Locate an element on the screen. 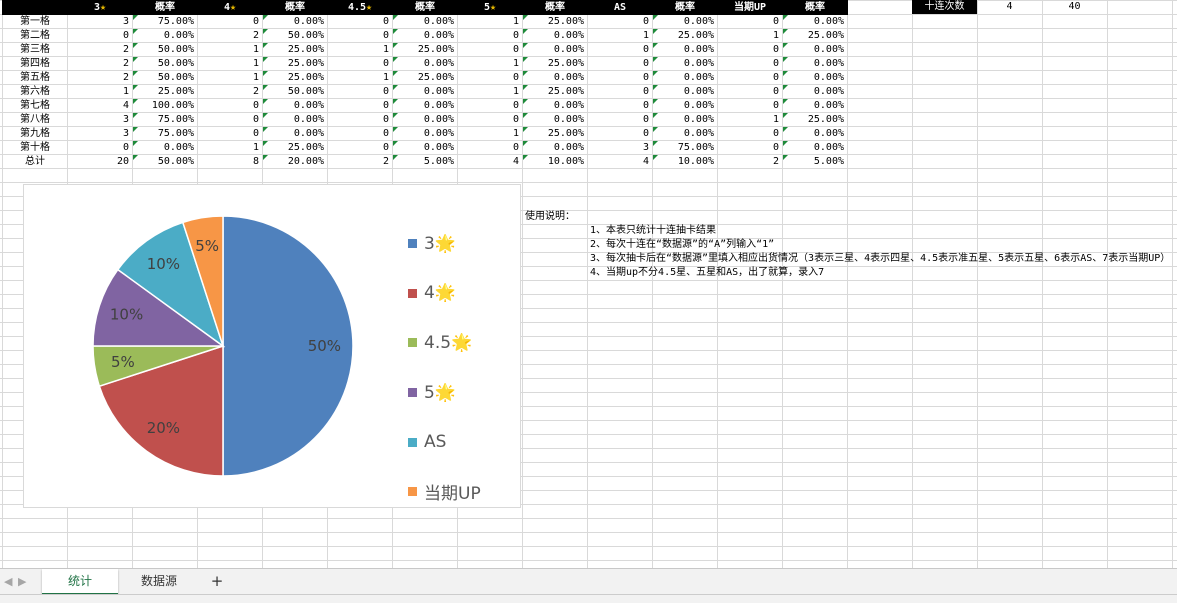 The width and height of the screenshot is (1177, 603). ten-pull-label: 十连次数 is located at coordinates (944, 7).